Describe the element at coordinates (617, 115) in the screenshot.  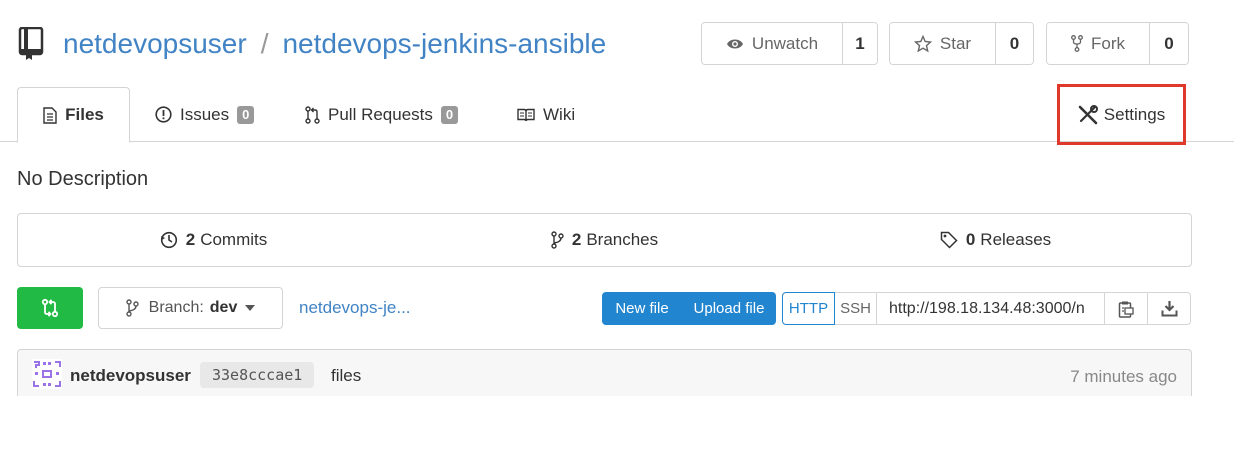
I see `repo-tab-bar: Files Issues 0 Pull Requests 0 Wiki` at that location.